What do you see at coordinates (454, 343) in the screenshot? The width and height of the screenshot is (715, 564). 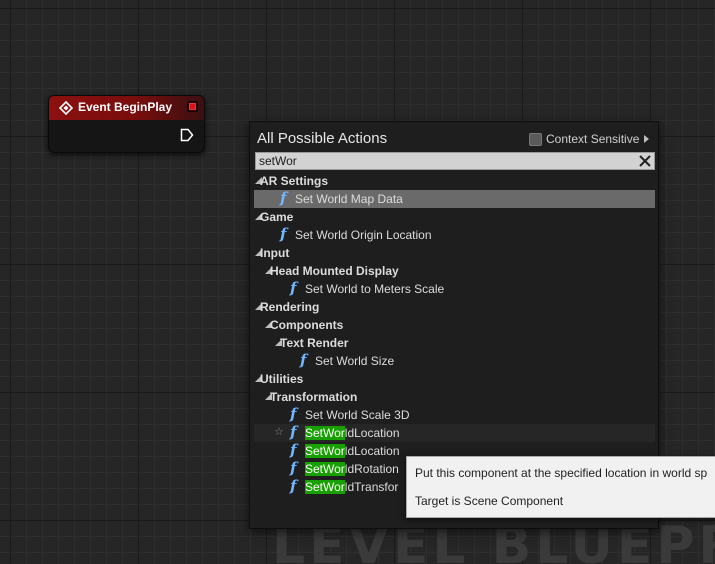 I see `tree-category: Text Render` at bounding box center [454, 343].